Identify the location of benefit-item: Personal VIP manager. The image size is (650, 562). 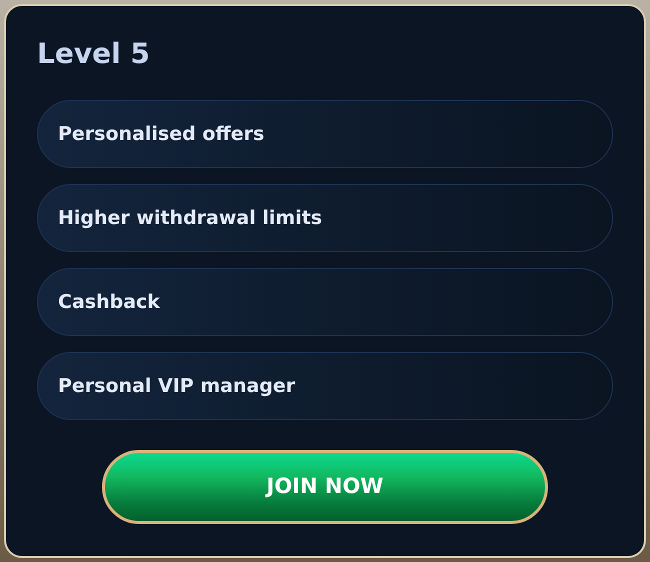
(325, 386).